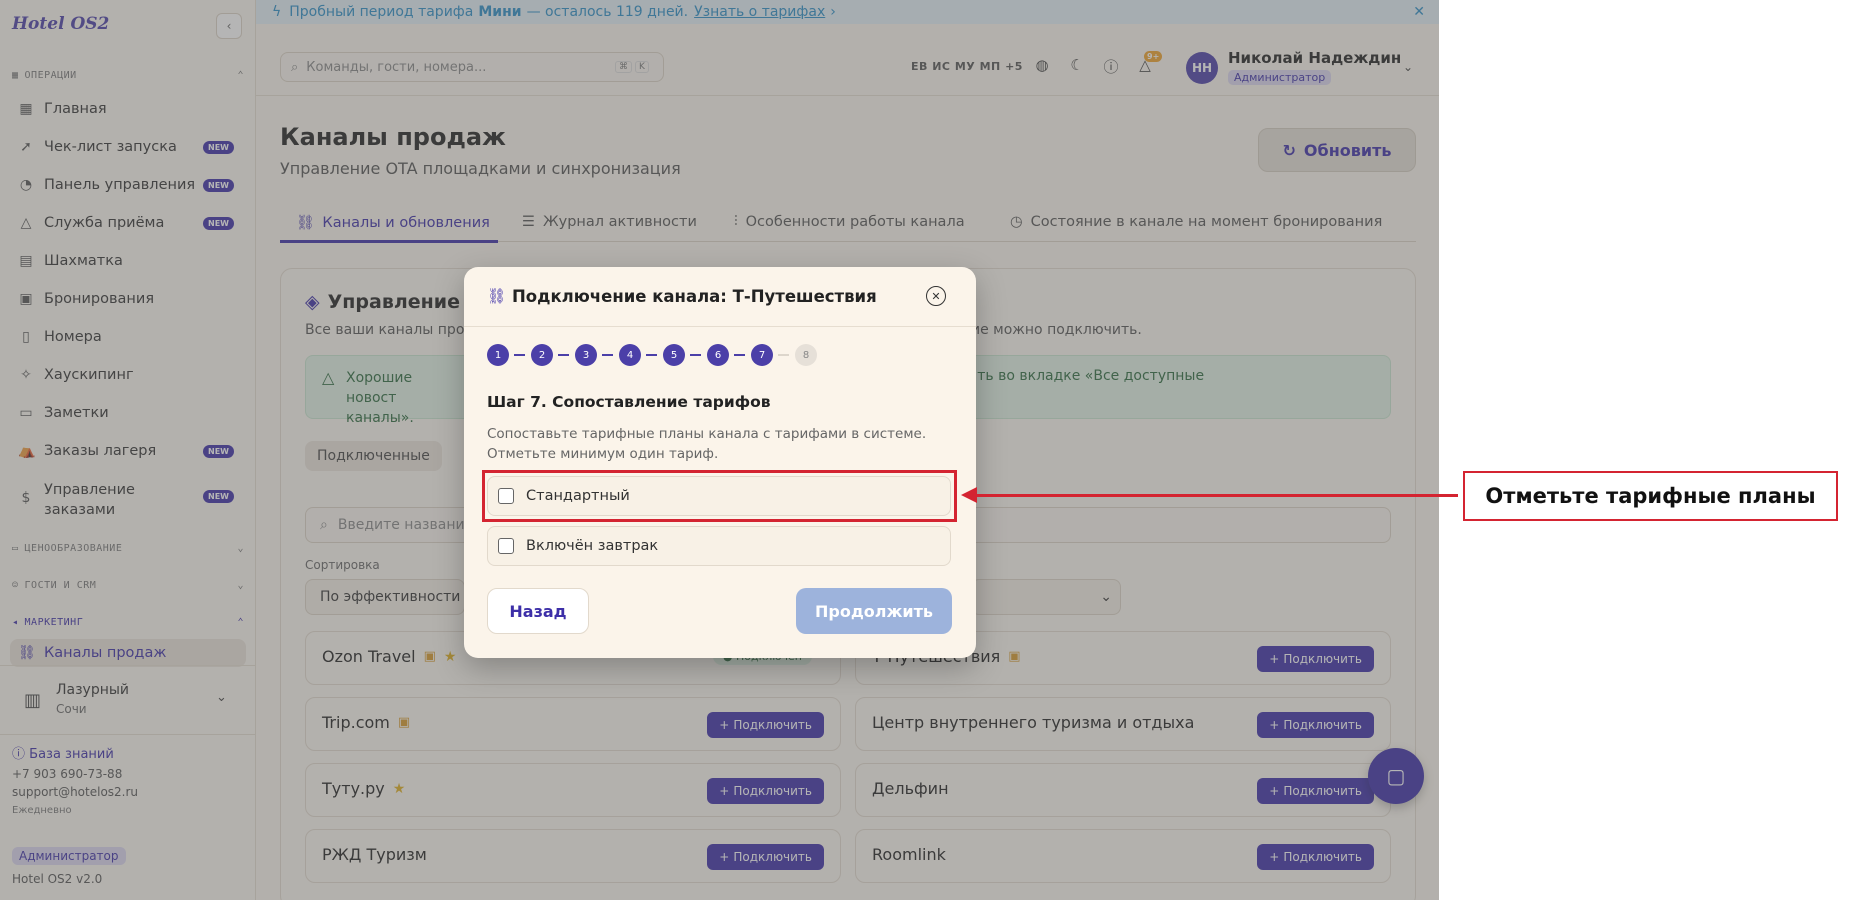 The image size is (1862, 900). I want to click on step-indicator: 6, so click(718, 355).